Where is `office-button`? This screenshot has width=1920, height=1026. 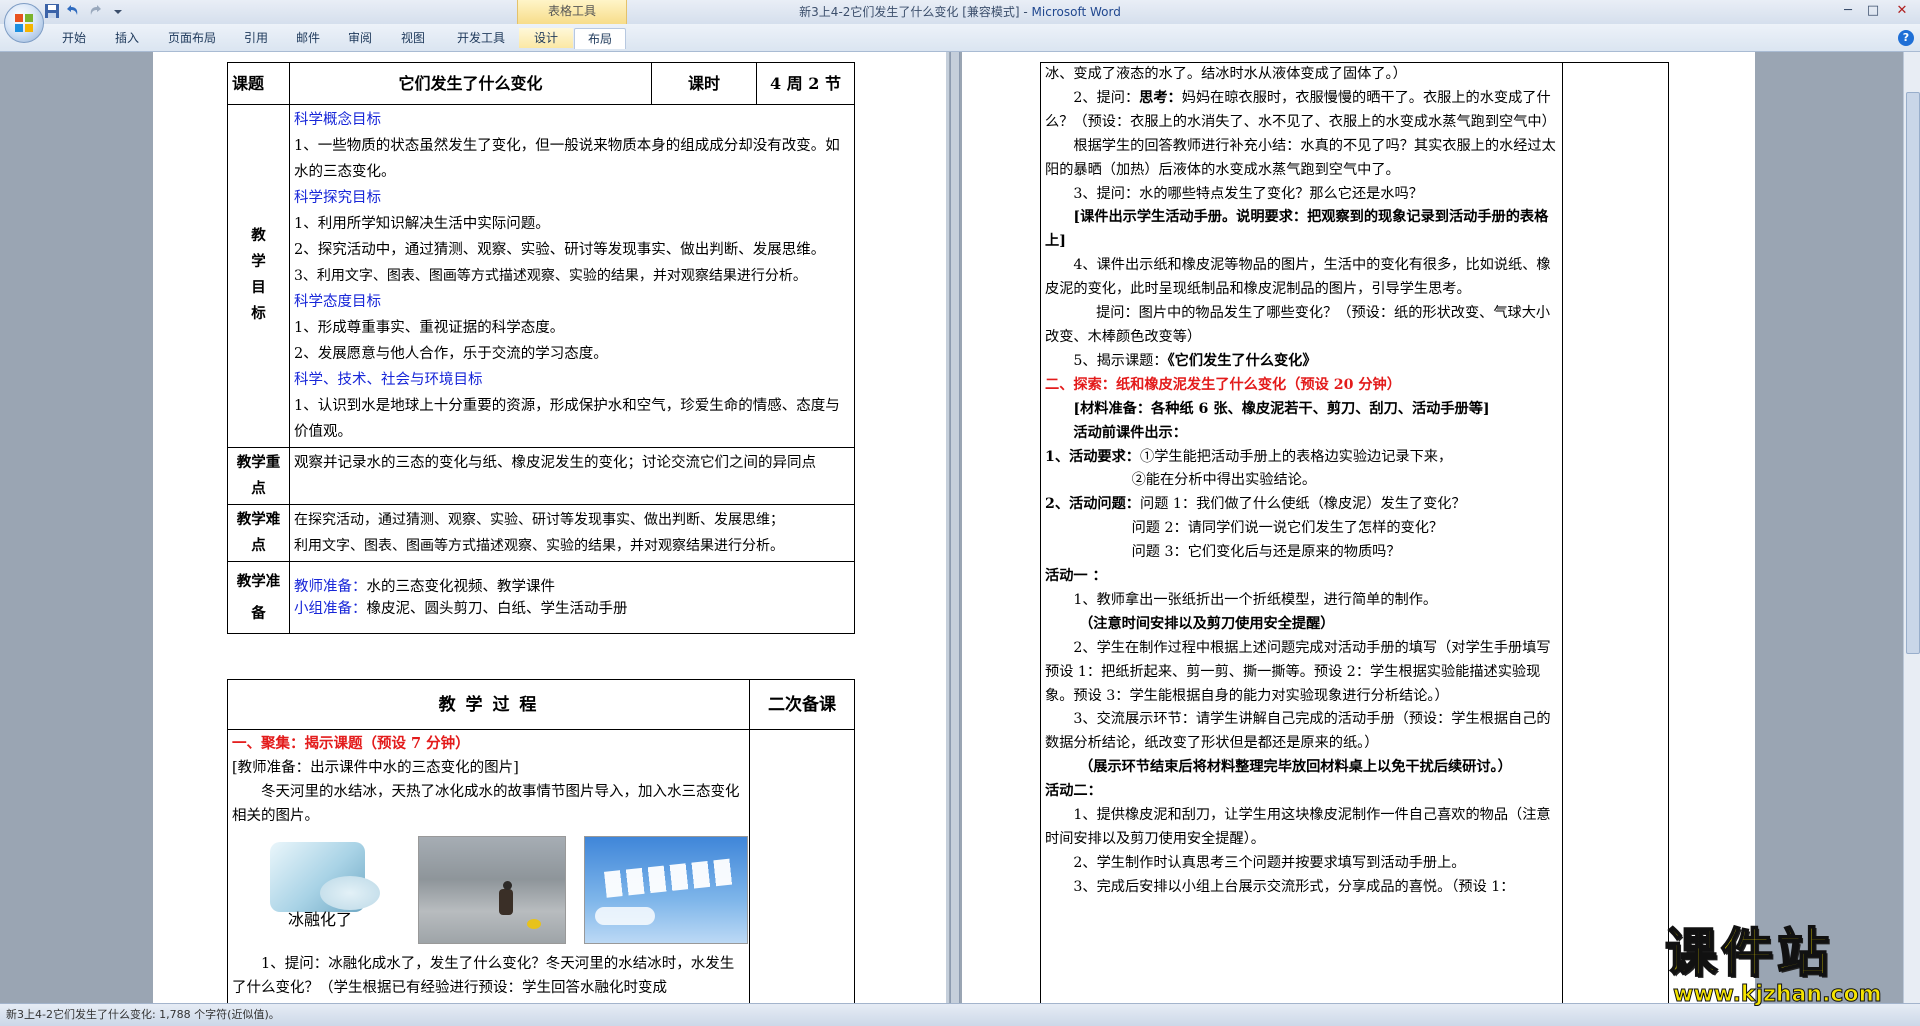 office-button is located at coordinates (24, 23).